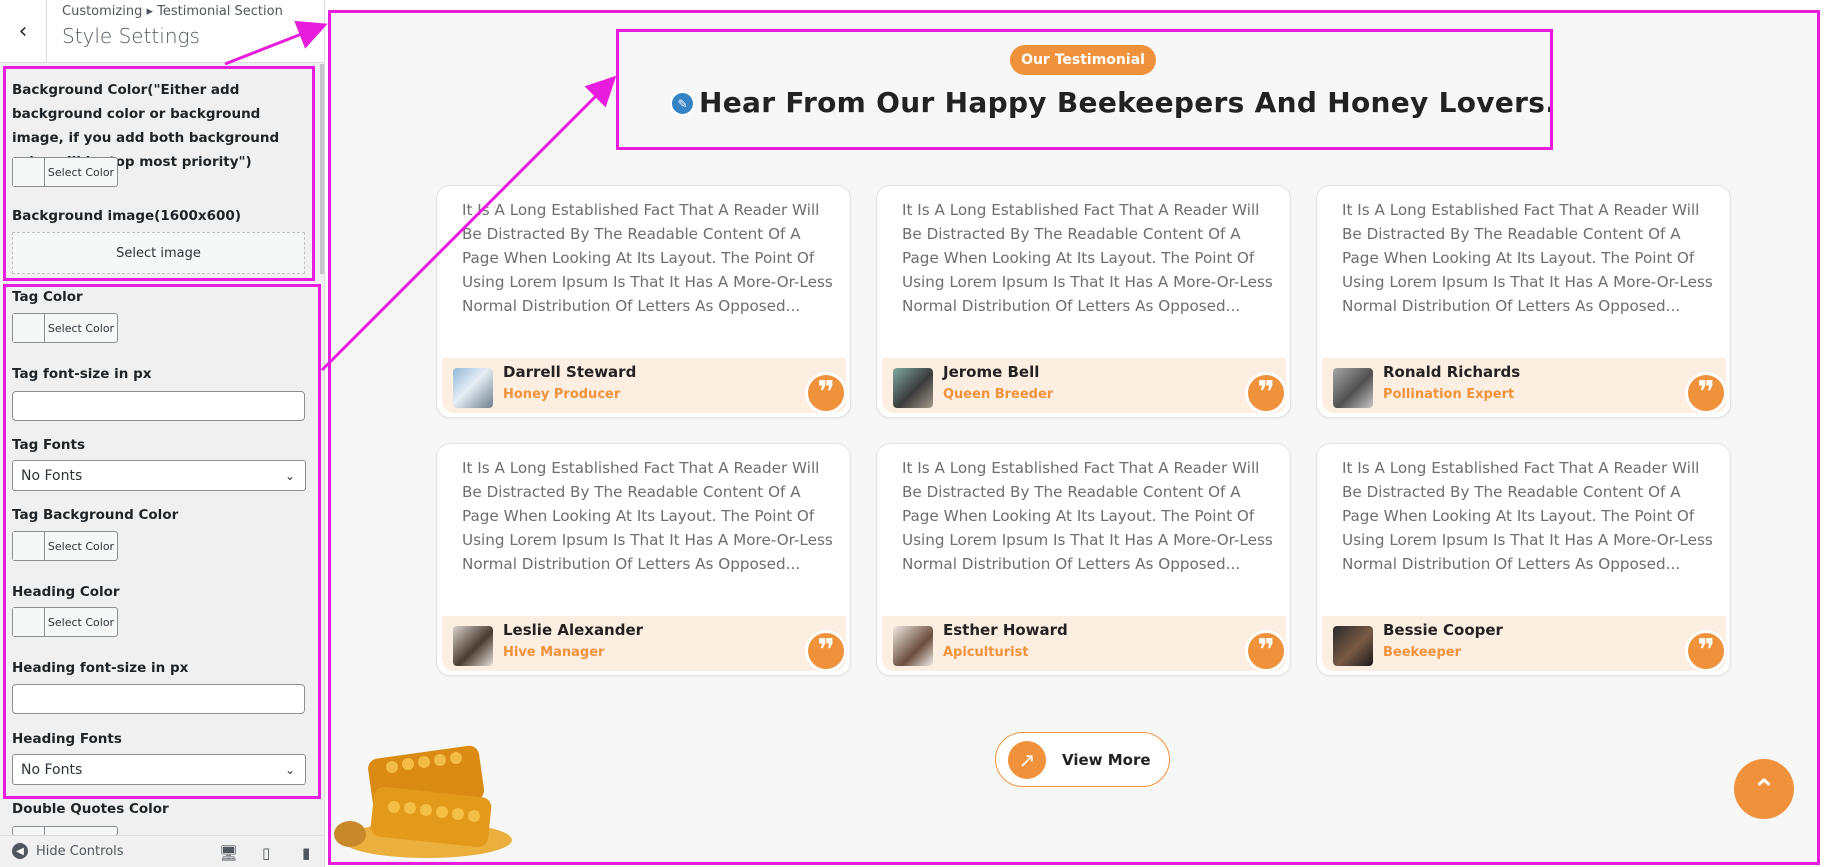 This screenshot has width=1827, height=867. I want to click on tag-color-label: Tag Color, so click(47, 297).